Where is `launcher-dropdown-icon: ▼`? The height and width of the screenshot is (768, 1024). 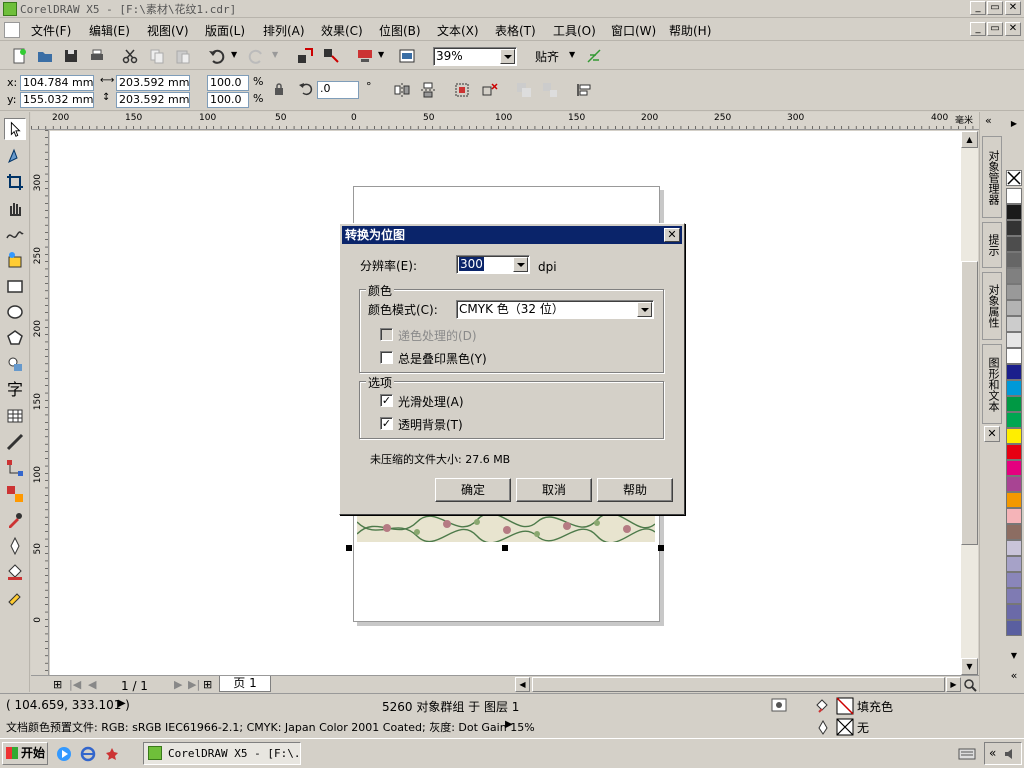 launcher-dropdown-icon: ▼ is located at coordinates (381, 54).